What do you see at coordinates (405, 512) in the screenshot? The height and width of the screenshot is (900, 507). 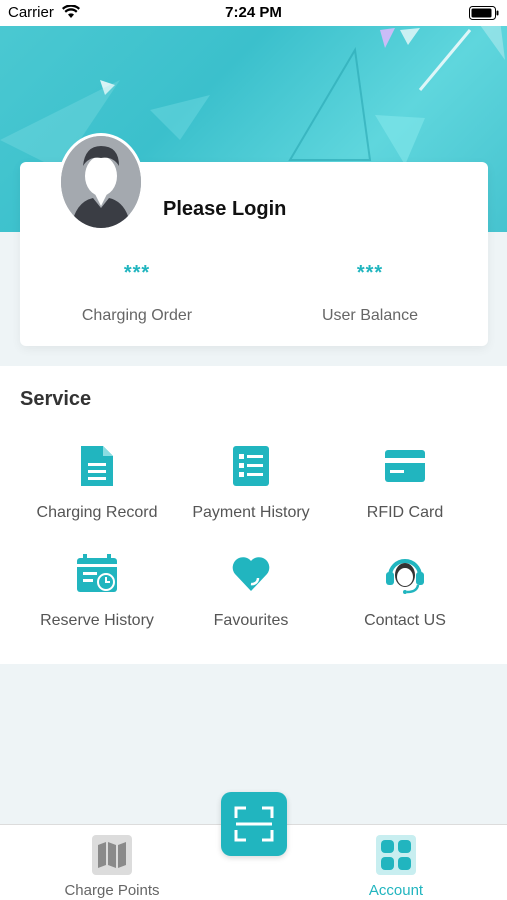 I see `rfid-card-label: RFID Card` at bounding box center [405, 512].